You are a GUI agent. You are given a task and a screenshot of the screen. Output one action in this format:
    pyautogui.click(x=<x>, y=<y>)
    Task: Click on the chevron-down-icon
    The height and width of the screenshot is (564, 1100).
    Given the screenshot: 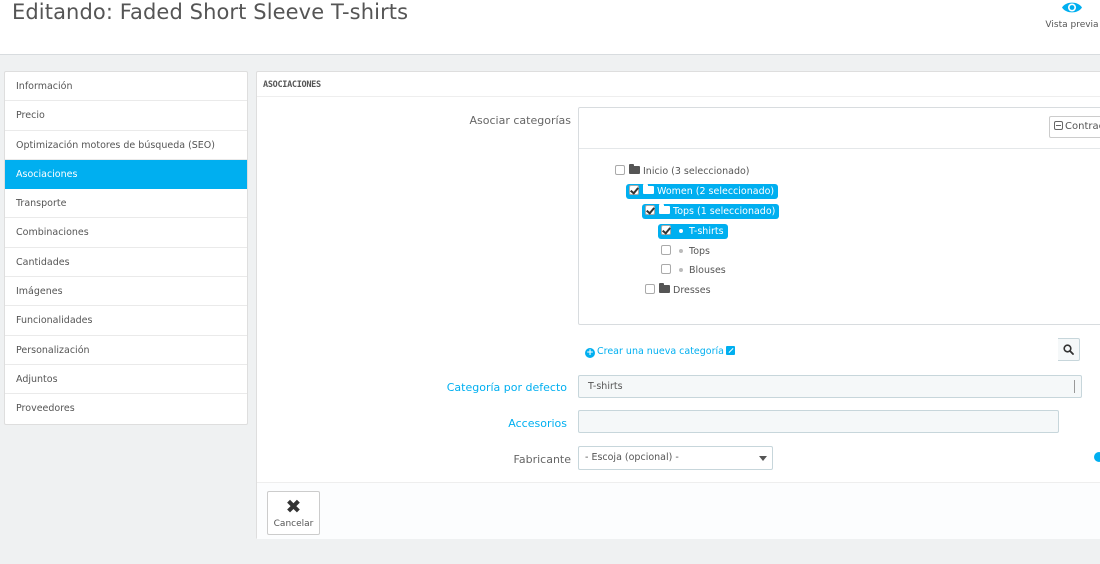 What is the action you would take?
    pyautogui.click(x=763, y=458)
    